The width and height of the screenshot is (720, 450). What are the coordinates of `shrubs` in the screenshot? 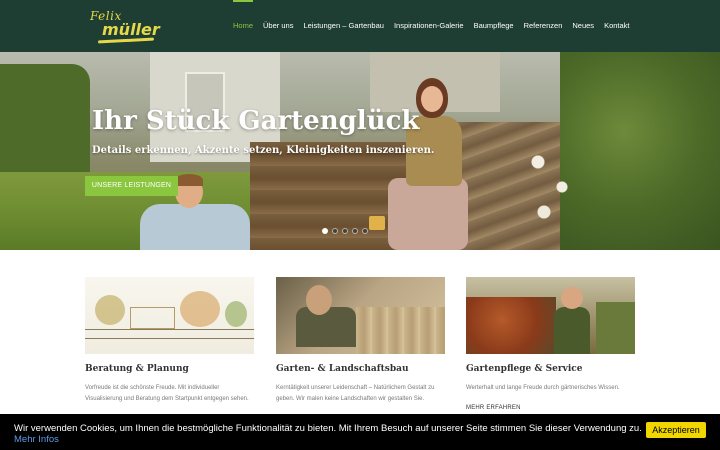 It's located at (615, 328).